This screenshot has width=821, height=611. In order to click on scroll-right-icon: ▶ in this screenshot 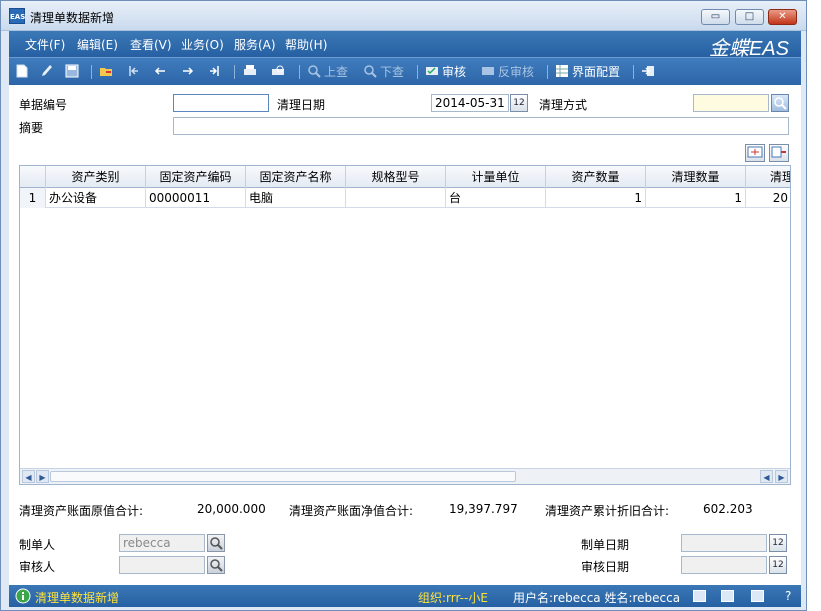, I will do `click(42, 476)`.